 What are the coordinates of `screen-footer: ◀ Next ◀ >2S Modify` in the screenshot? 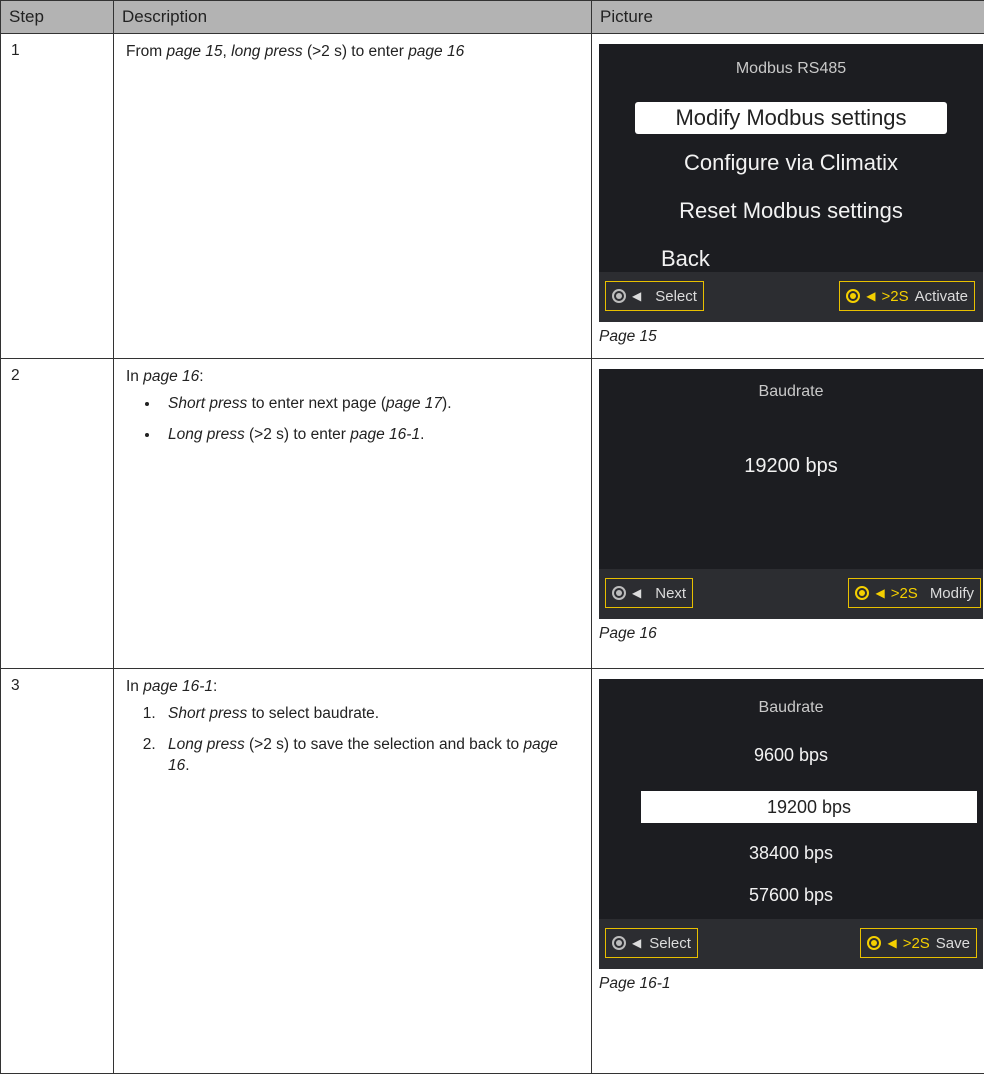 It's located at (791, 594).